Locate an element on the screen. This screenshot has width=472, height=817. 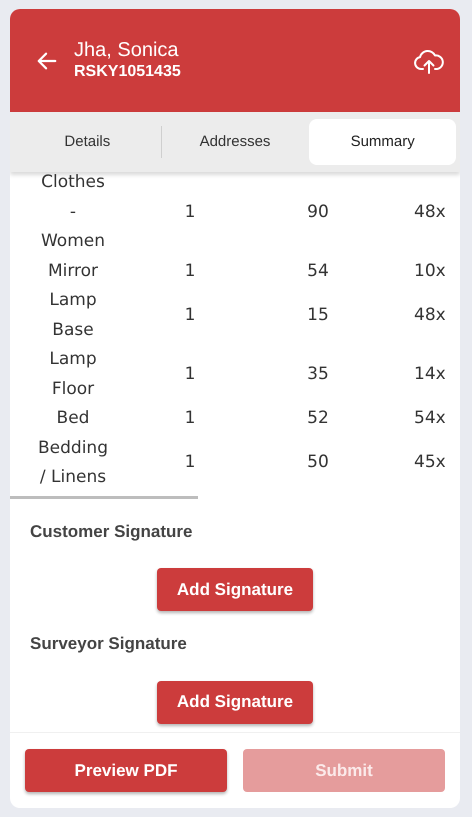
table-cell: 10x is located at coordinates (430, 270).